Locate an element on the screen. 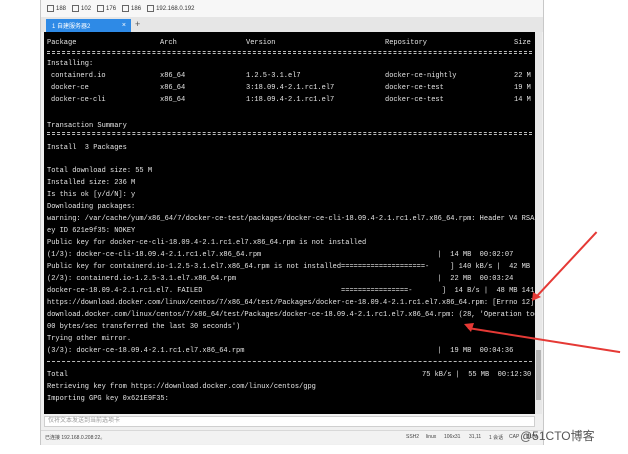  toolbar-item-host: 192.168.0.192 is located at coordinates (170, 8).